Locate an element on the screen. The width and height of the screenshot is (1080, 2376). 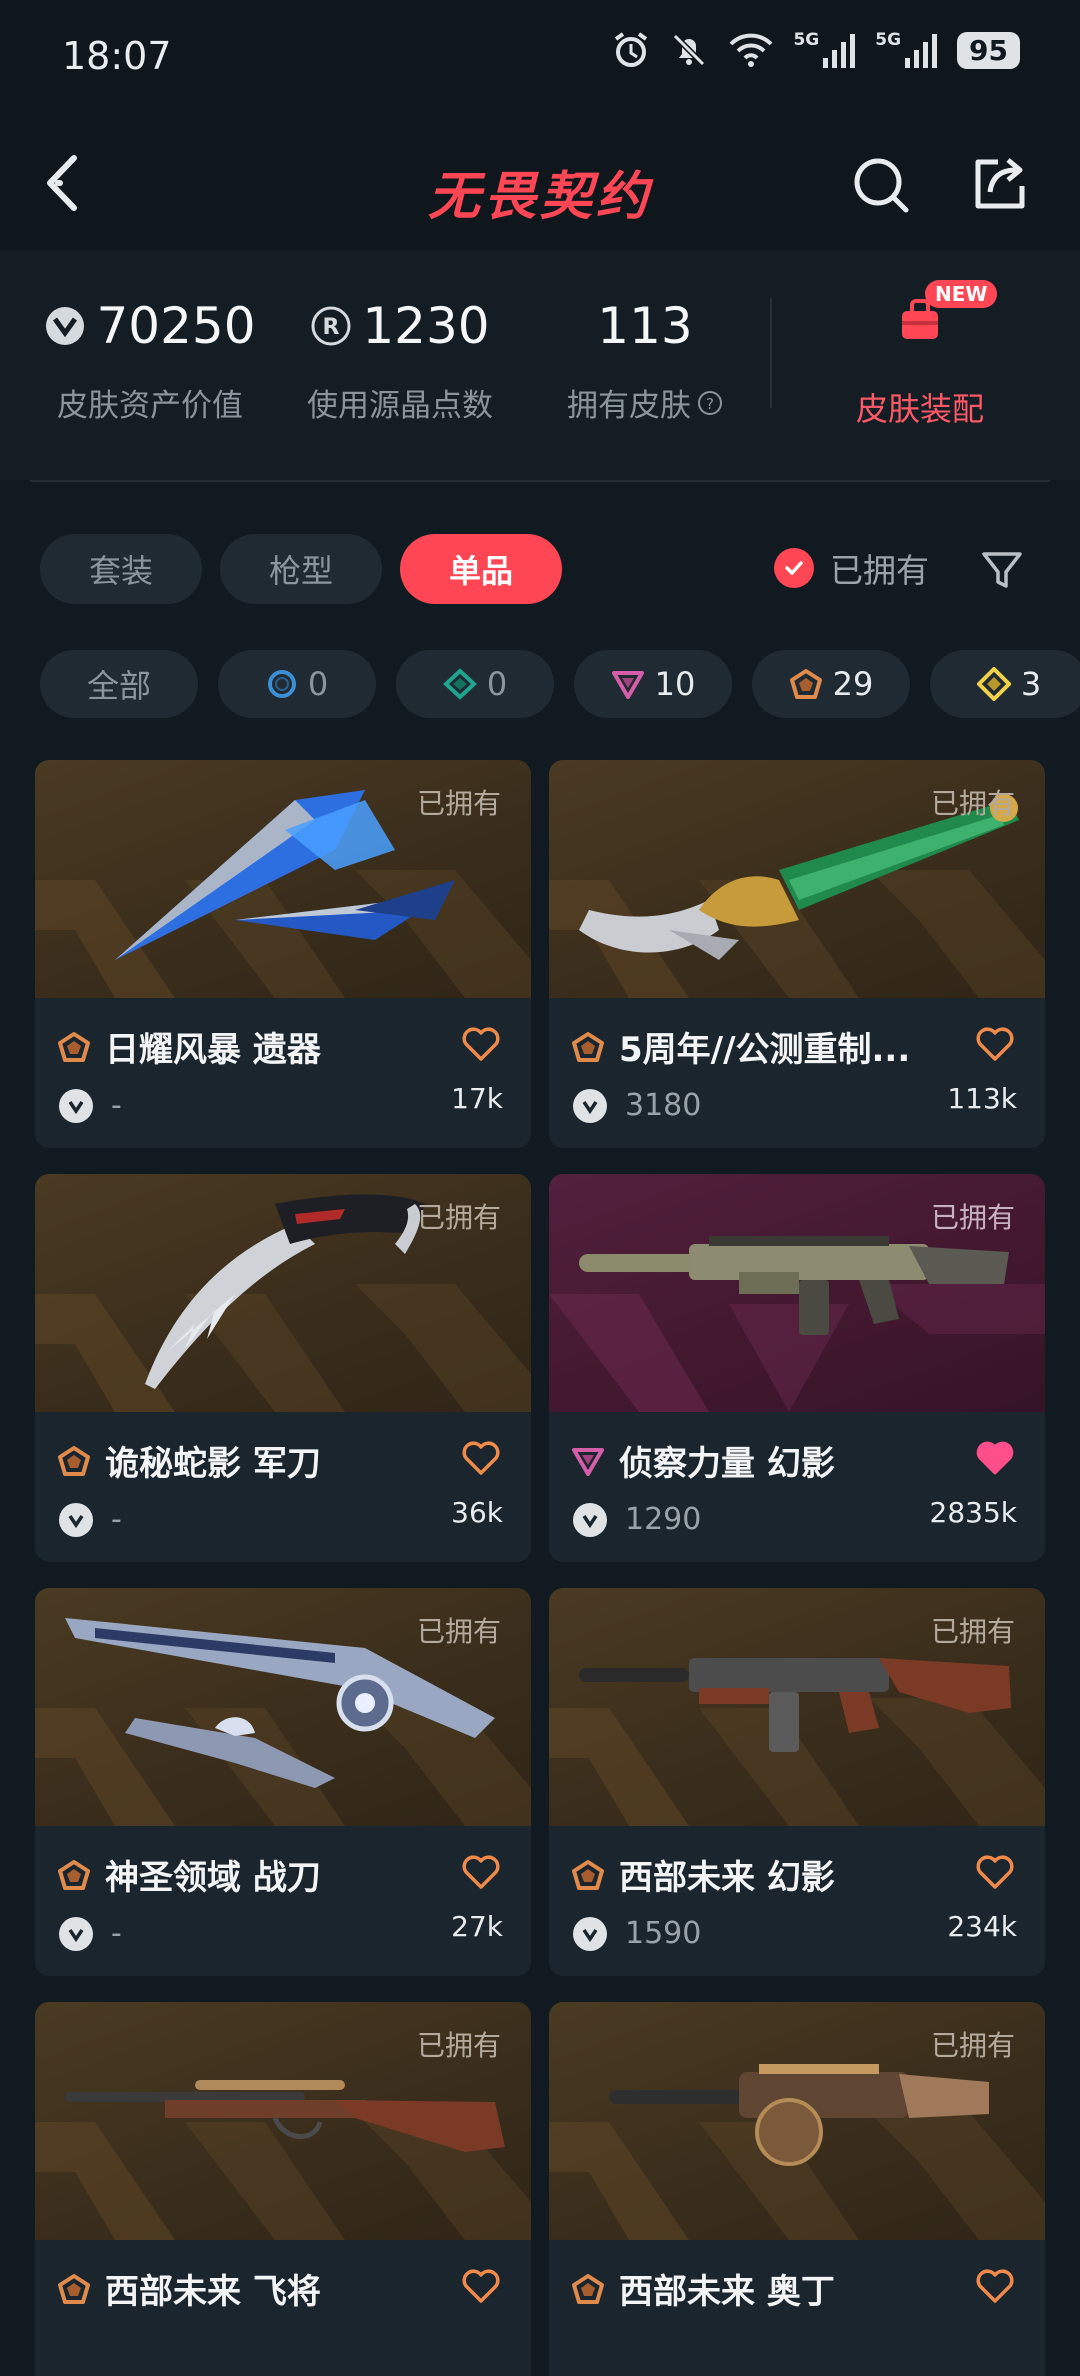
select-tier-icon is located at coordinates (281, 684).